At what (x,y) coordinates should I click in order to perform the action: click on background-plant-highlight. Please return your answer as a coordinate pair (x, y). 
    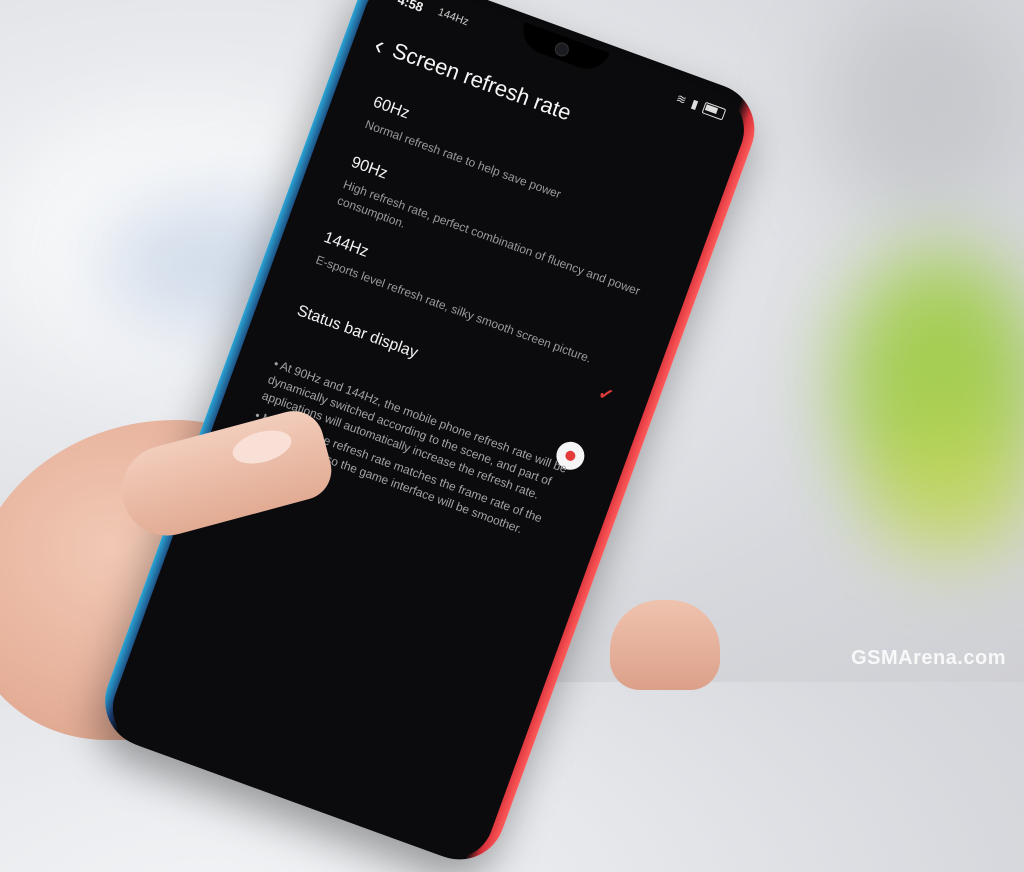
    Looking at the image, I should click on (947, 490).